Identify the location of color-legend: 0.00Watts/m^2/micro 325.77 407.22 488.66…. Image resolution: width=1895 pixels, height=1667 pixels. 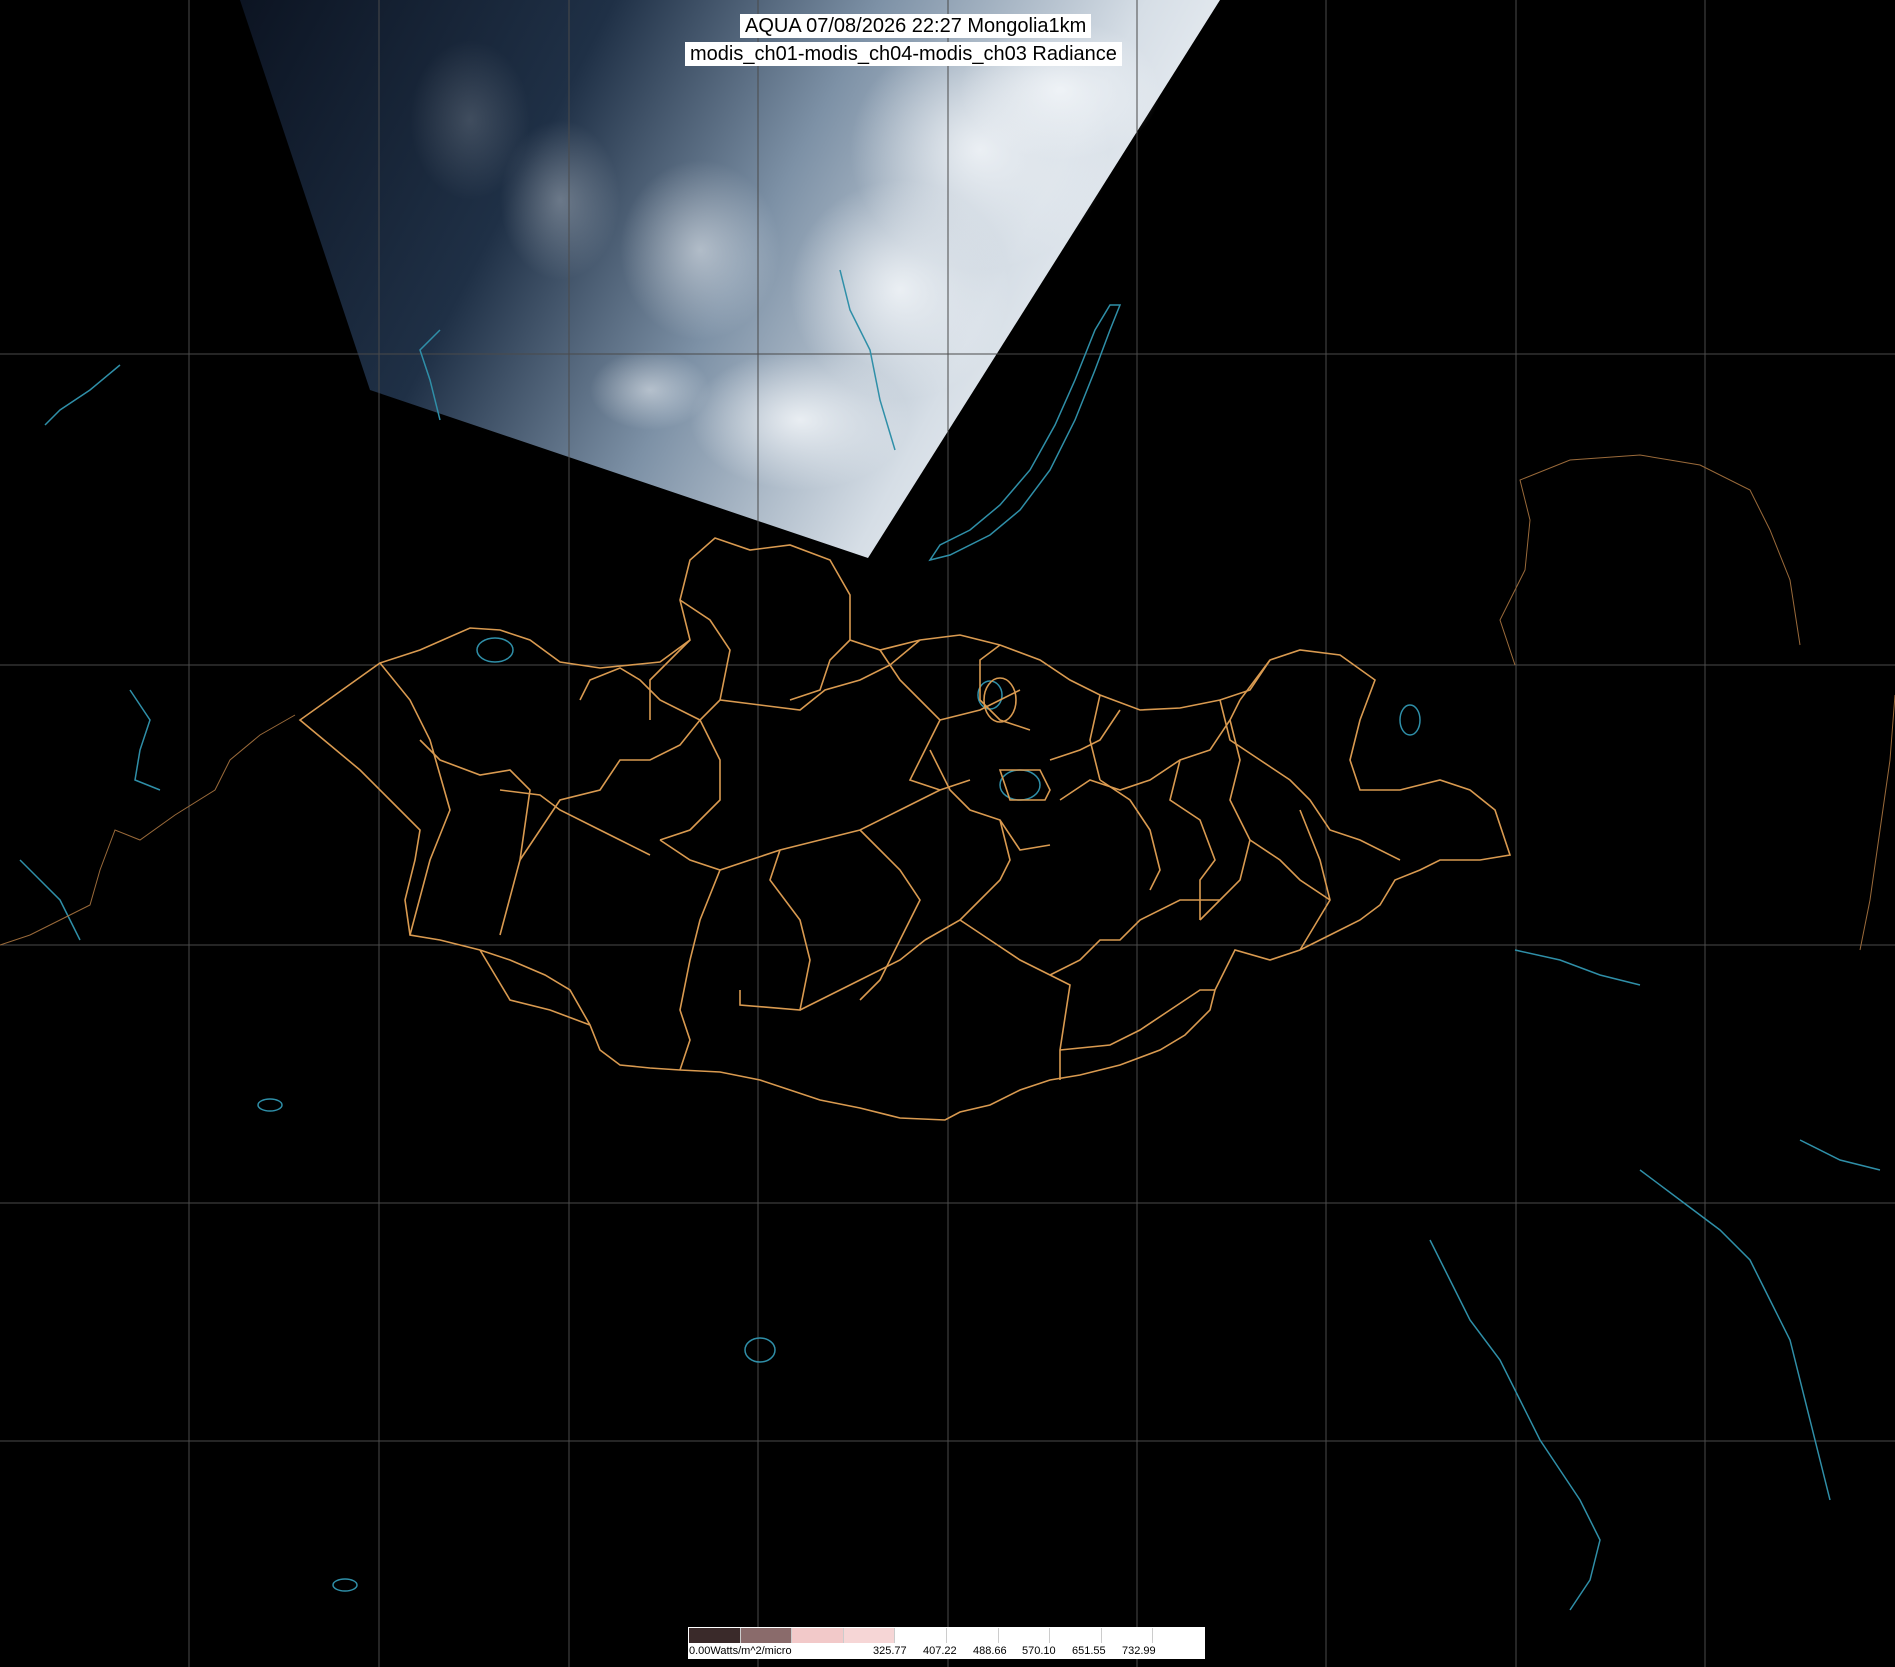
(946, 1643).